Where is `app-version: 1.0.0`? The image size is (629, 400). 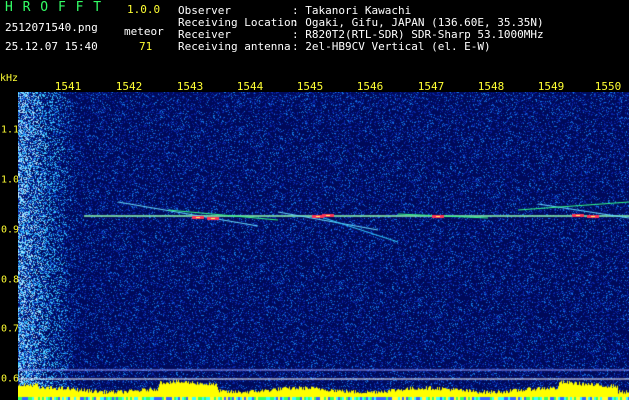
app-version: 1.0.0 is located at coordinates (144, 9).